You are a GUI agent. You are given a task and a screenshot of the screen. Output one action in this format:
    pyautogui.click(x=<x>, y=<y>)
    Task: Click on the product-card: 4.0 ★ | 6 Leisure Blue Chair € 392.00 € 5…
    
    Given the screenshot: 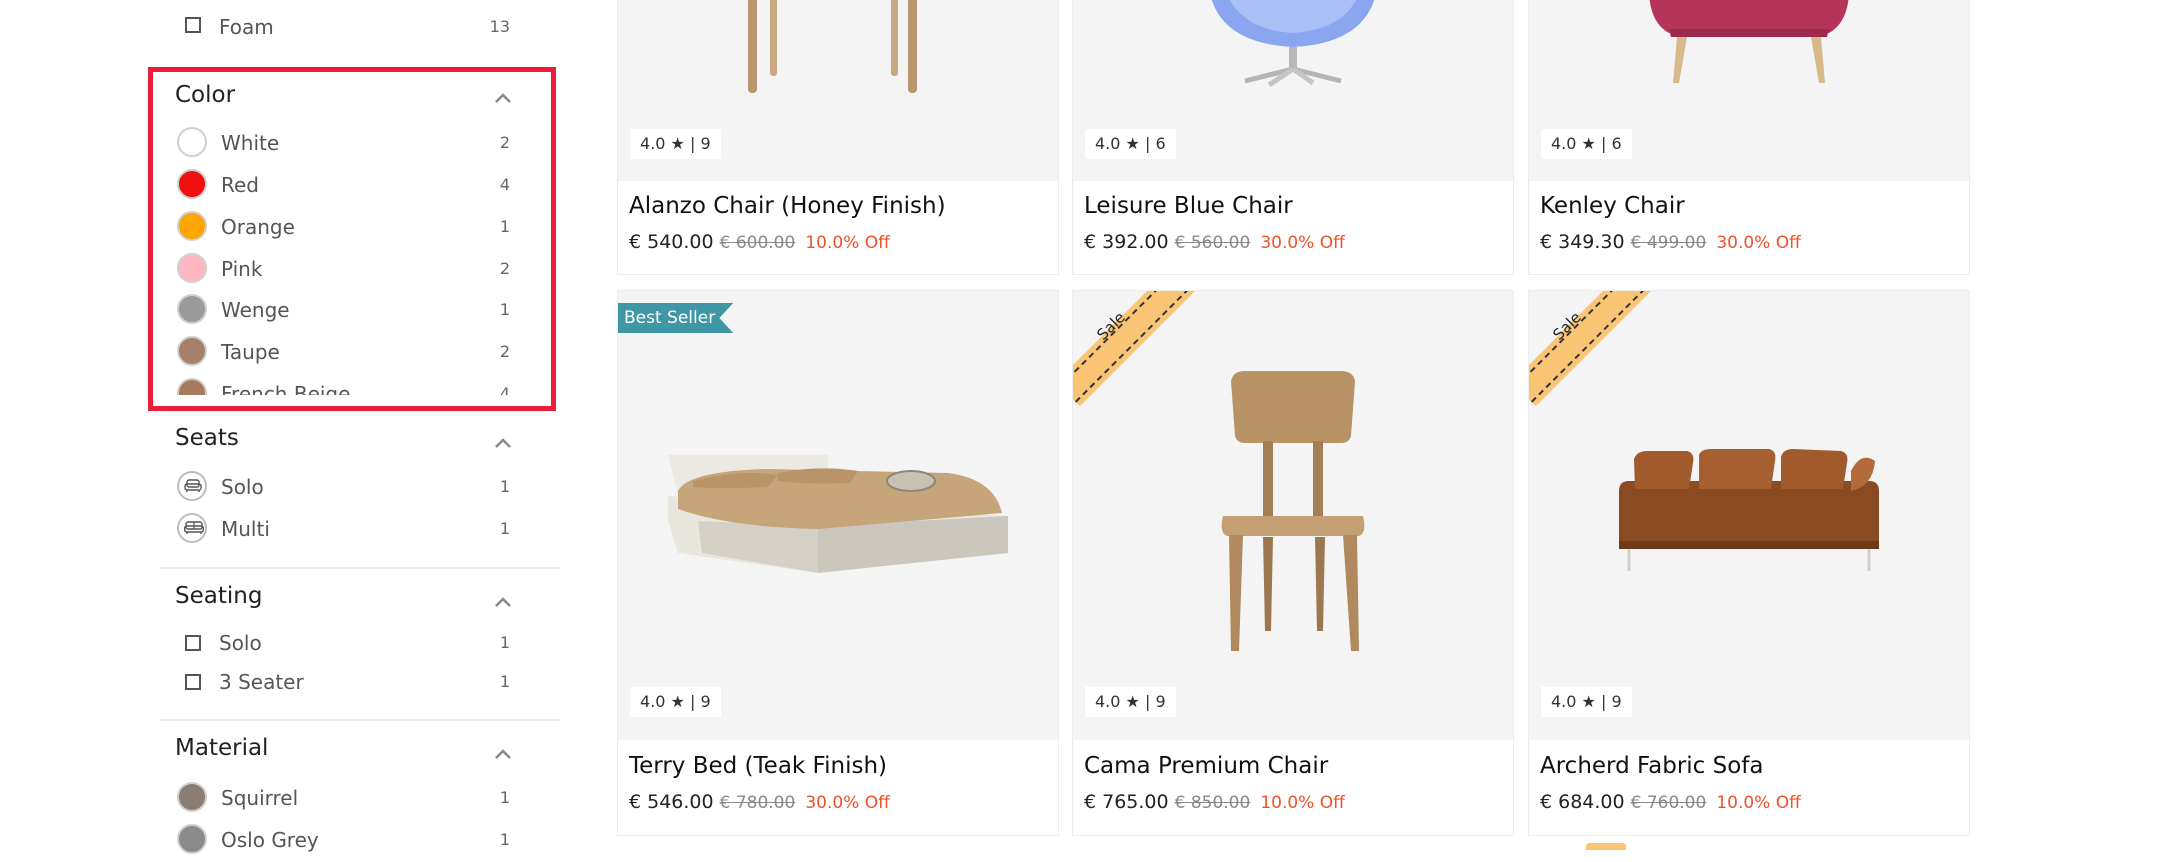 What is the action you would take?
    pyautogui.click(x=1293, y=137)
    